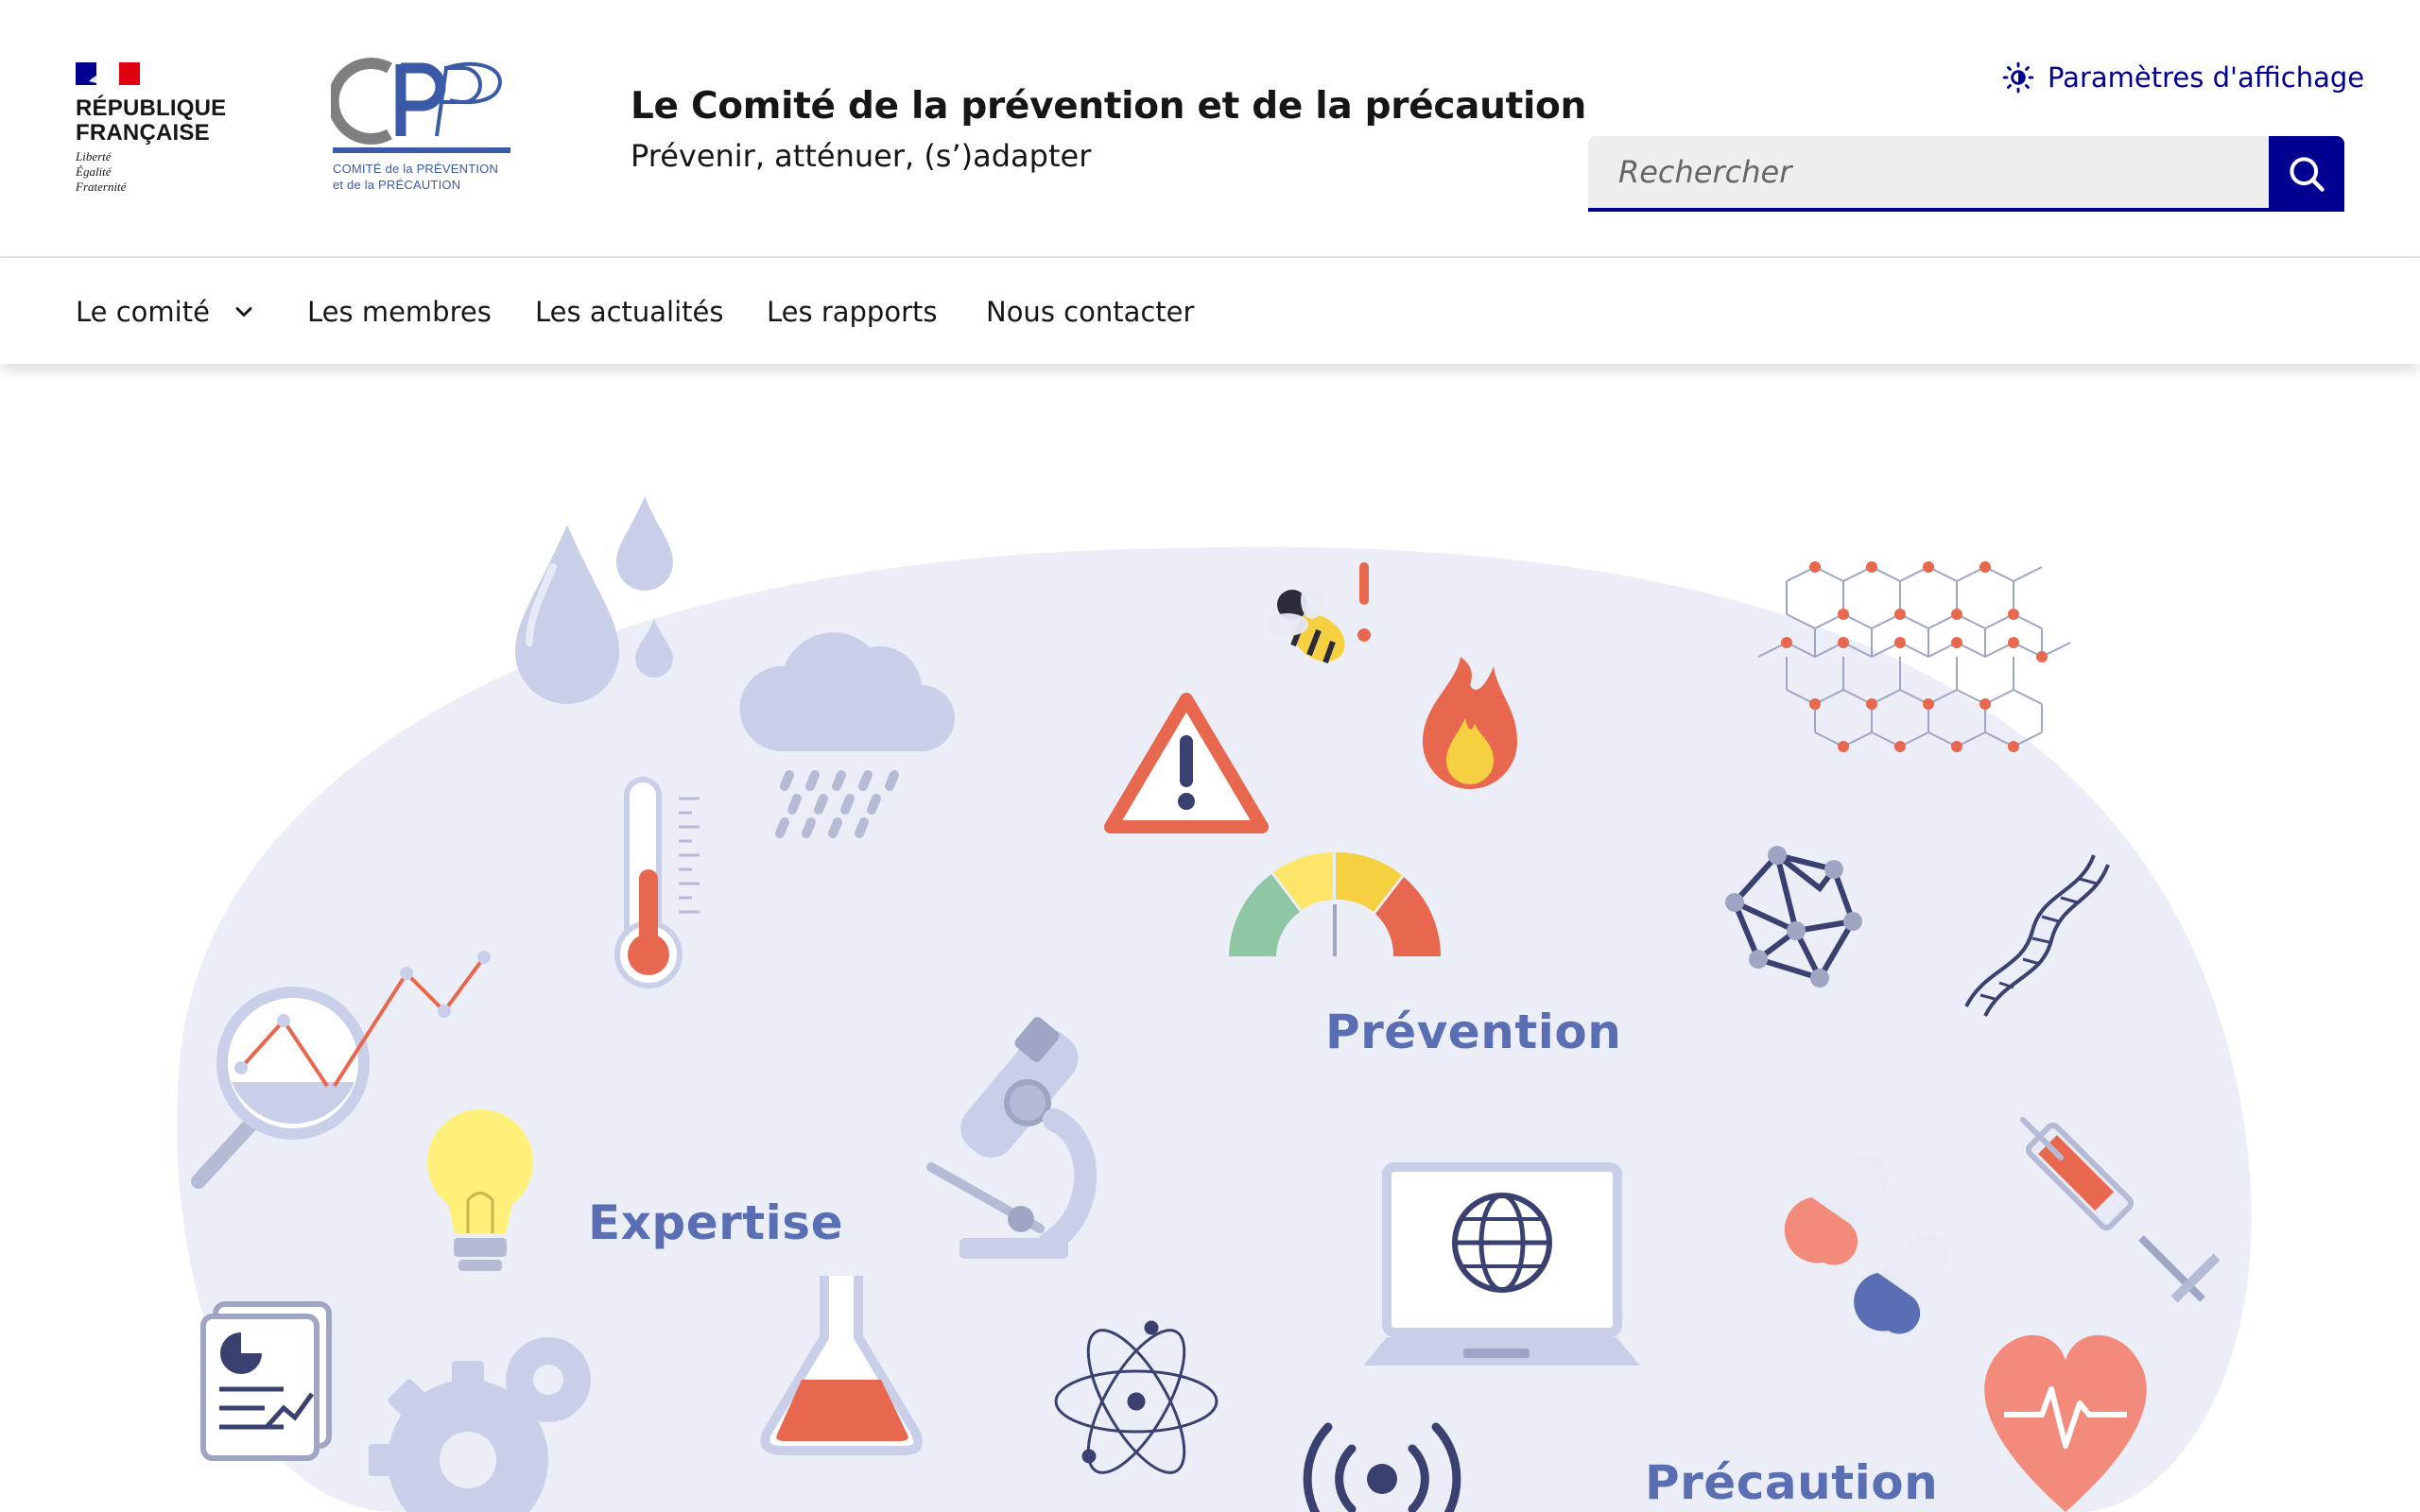 This screenshot has height=1512, width=2420. I want to click on motto-fraternite: Fraternité, so click(101, 187).